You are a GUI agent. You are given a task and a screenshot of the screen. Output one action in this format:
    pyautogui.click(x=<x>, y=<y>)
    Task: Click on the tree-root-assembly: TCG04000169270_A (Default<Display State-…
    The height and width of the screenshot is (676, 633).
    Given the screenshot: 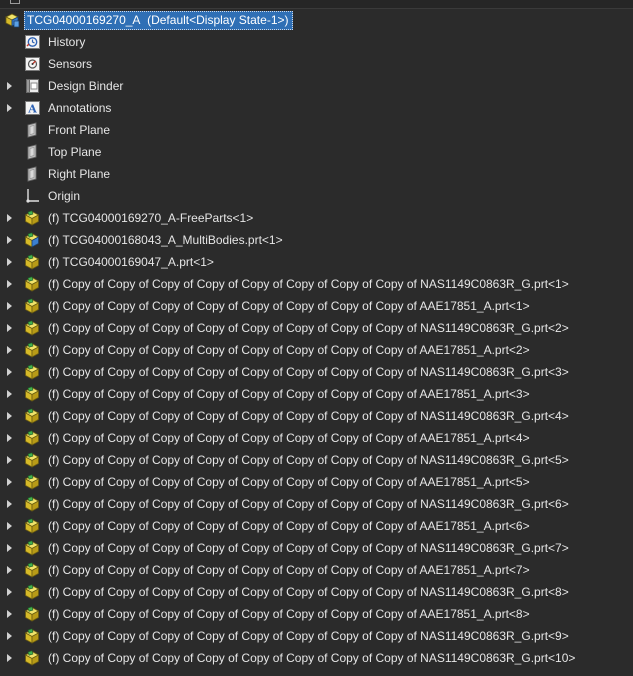 What is the action you would take?
    pyautogui.click(x=316, y=20)
    